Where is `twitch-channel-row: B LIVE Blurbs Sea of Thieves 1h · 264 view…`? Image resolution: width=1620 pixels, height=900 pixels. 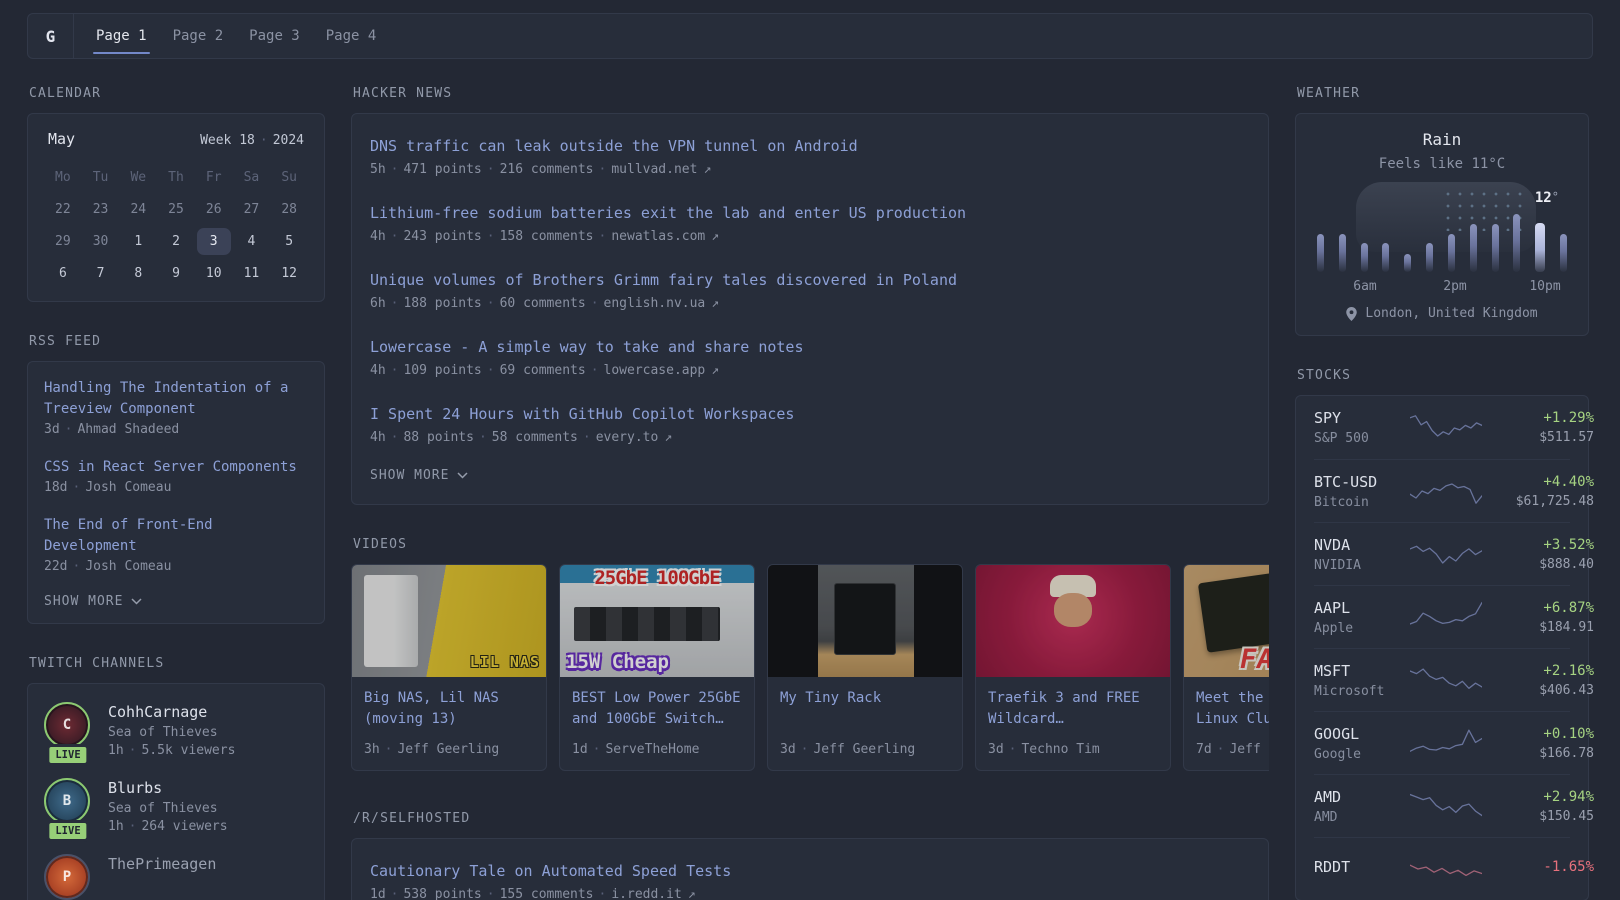 twitch-channel-row: B LIVE Blurbs Sea of Thieves 1h · 264 view… is located at coordinates (176, 810).